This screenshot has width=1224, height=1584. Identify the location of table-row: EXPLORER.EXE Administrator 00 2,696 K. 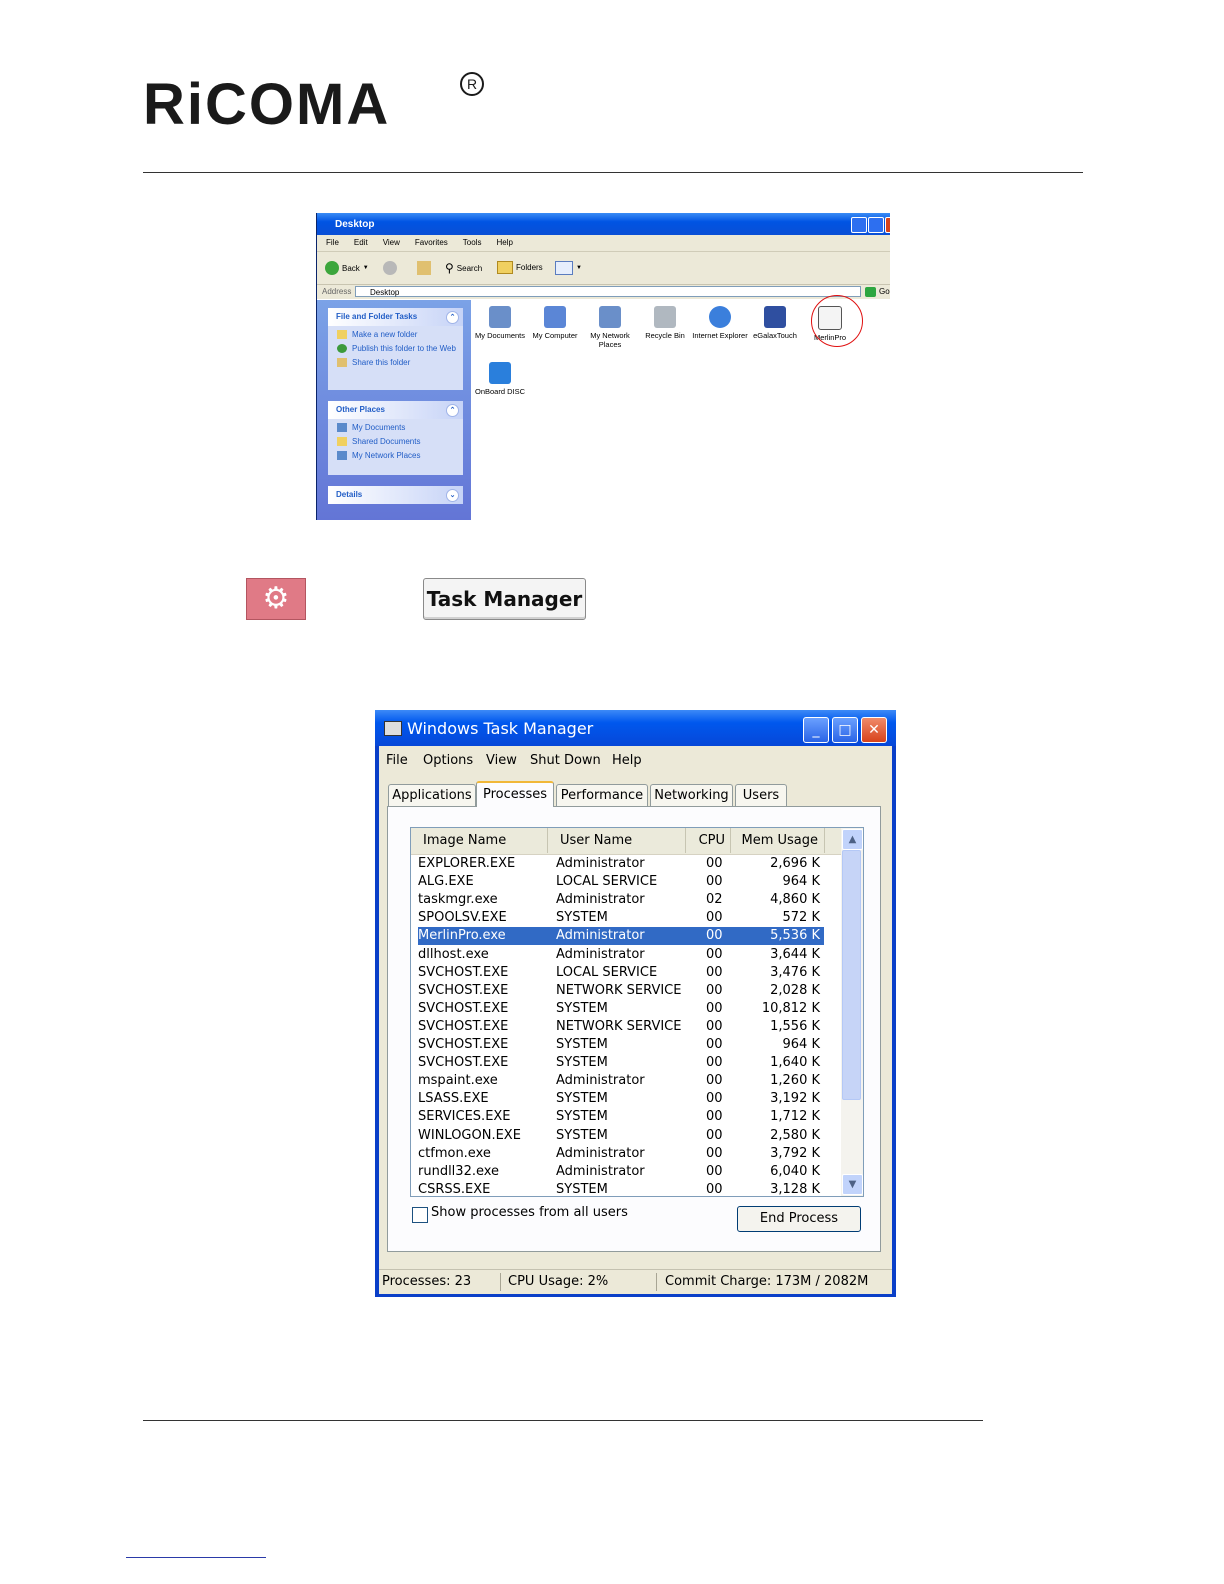
(621, 864).